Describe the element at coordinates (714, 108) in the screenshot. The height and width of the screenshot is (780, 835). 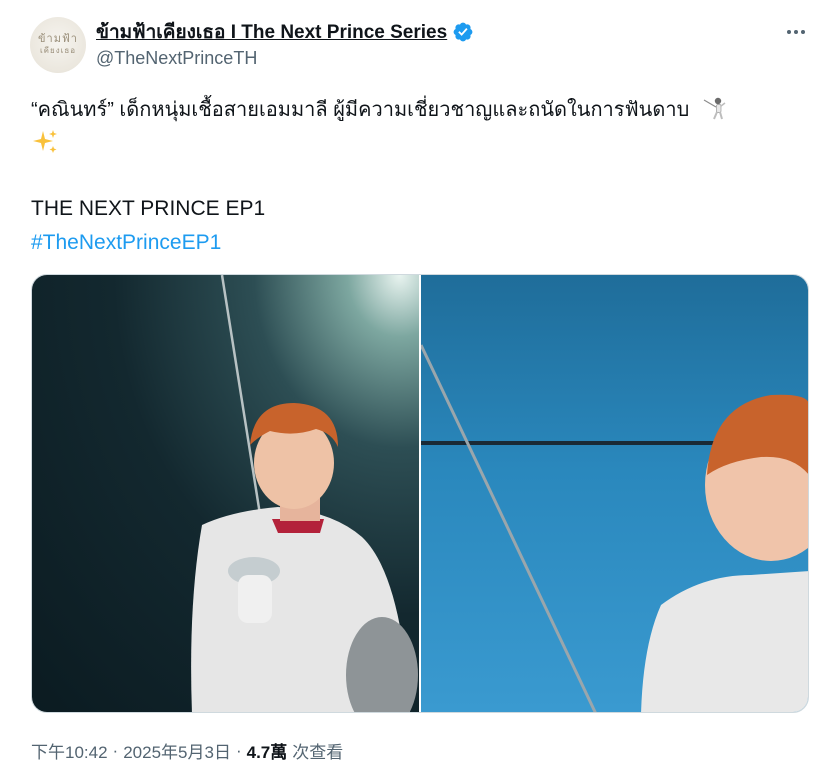
I see `person-fencing-emoji-icon` at that location.